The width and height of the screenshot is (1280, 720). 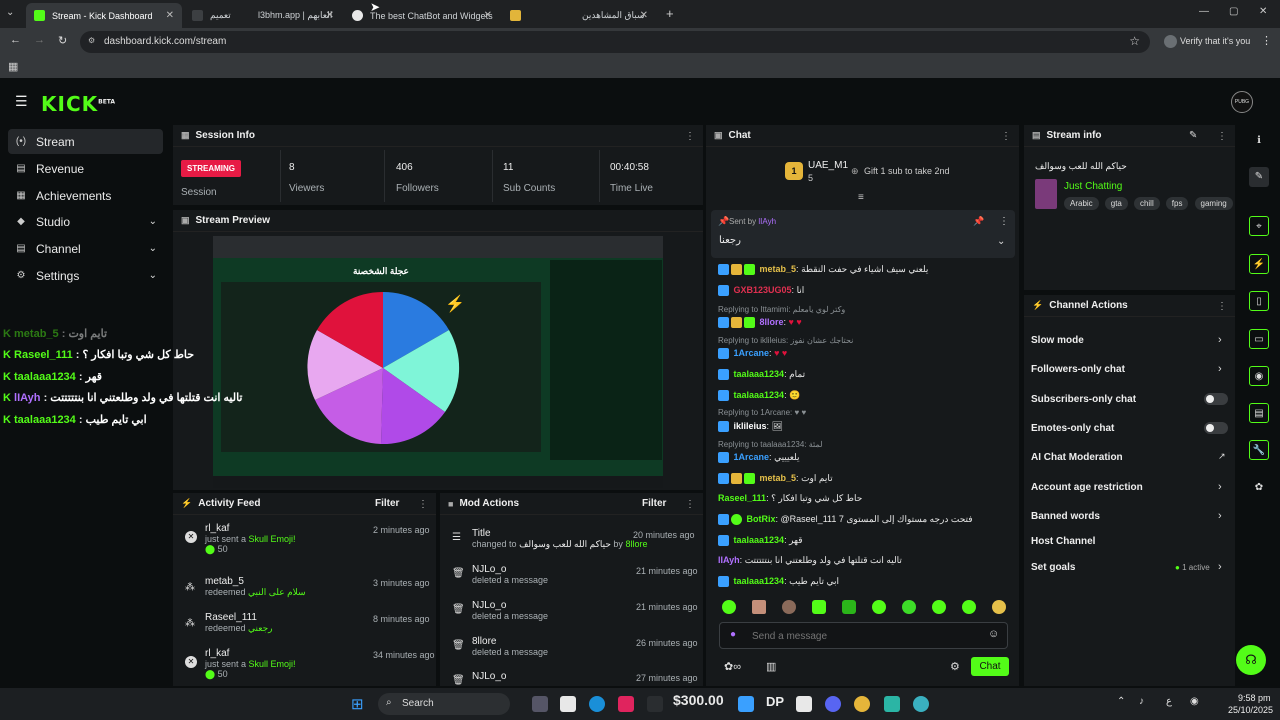 I want to click on chat-input-box: ● ☺, so click(x=863, y=635).